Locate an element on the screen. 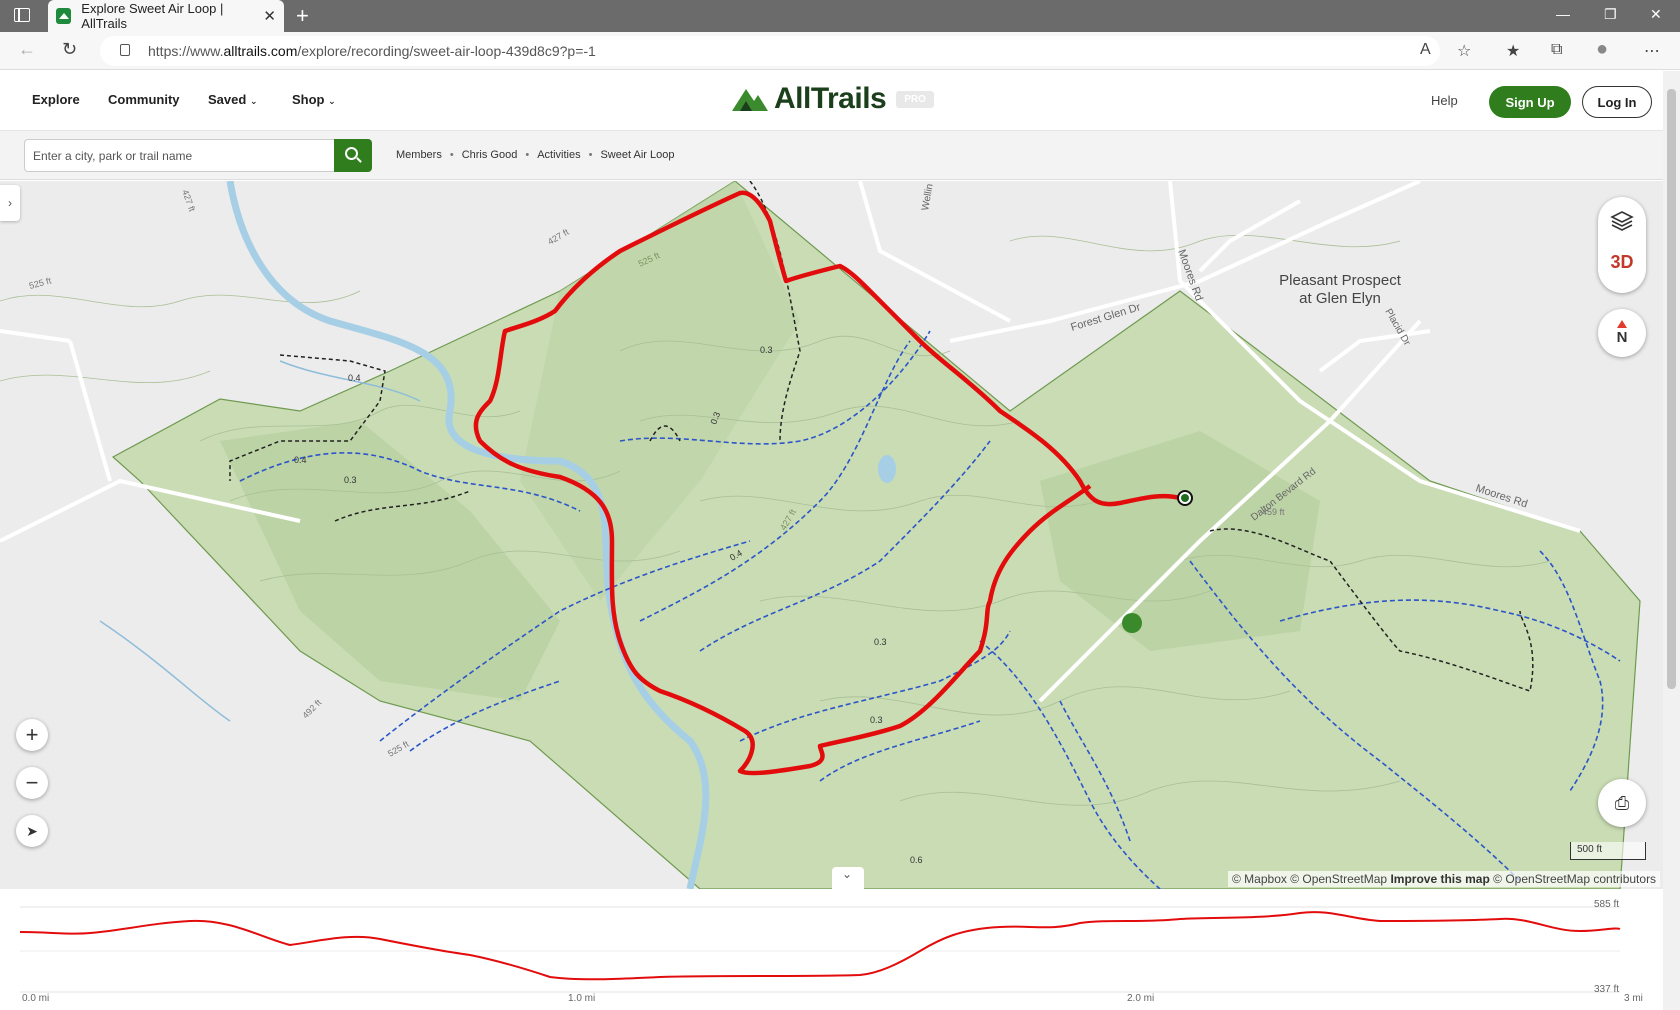 This screenshot has width=1680, height=1010. zoom-in-button: + is located at coordinates (32, 735).